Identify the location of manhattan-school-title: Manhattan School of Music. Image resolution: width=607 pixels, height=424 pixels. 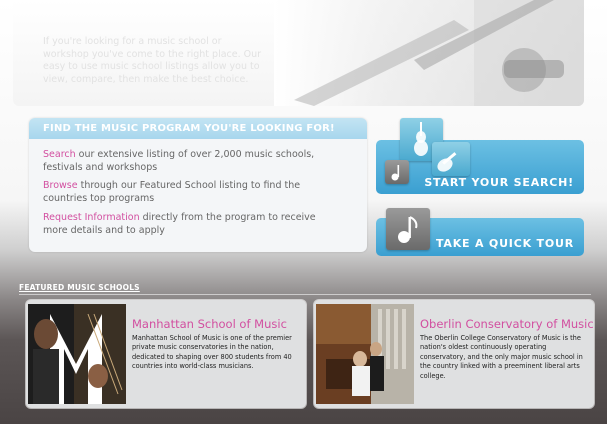
(209, 324).